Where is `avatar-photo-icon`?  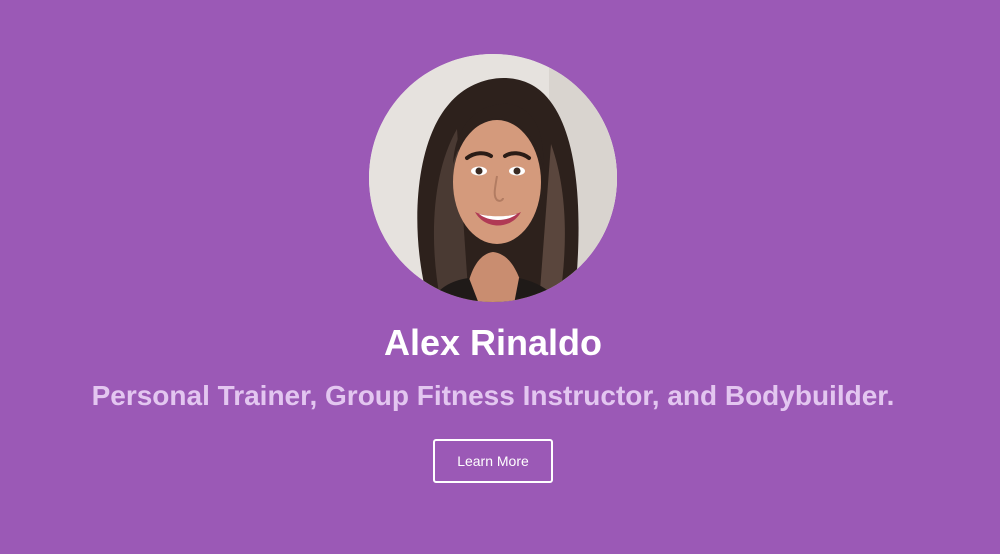
avatar-photo-icon is located at coordinates (493, 178).